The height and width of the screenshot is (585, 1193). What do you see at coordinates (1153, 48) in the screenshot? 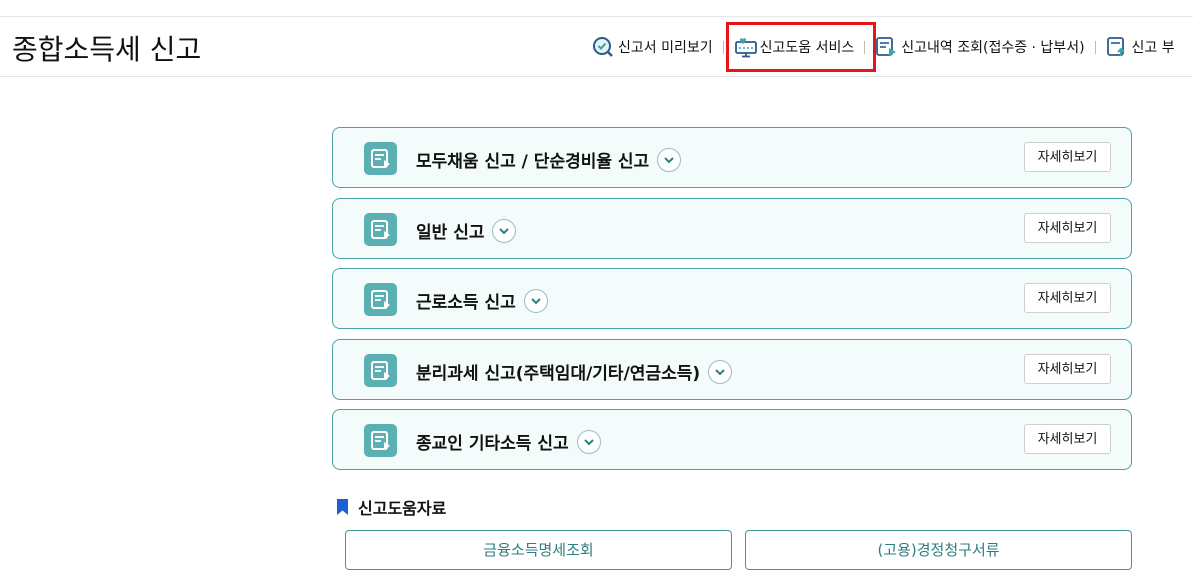
I see `filing-other-label: 신고 부` at bounding box center [1153, 48].